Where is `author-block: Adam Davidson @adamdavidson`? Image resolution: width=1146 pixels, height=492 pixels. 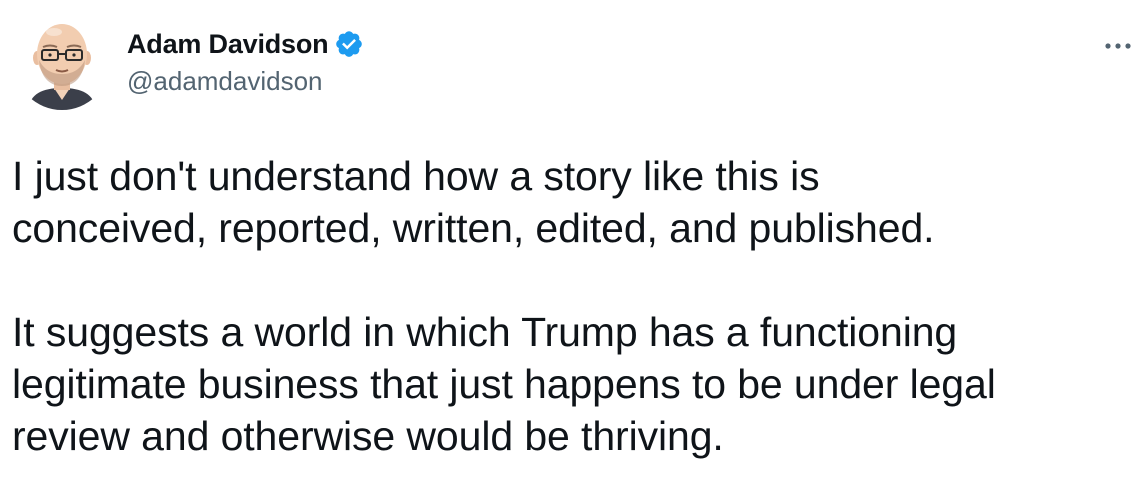
author-block: Adam Davidson @adamdavidson is located at coordinates (245, 61).